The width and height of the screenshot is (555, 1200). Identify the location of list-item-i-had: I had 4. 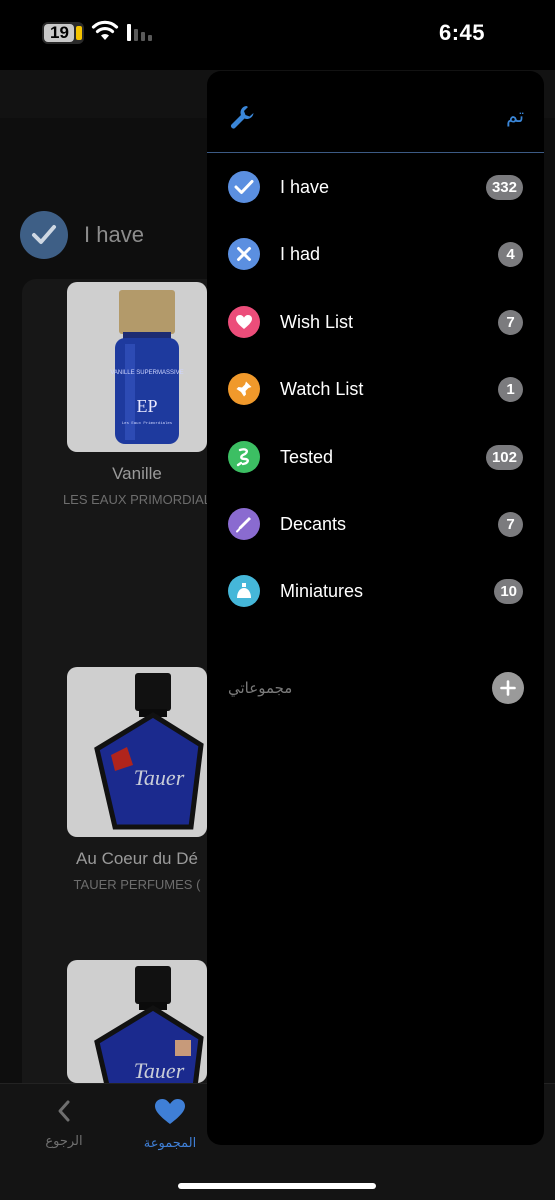
(375, 254).